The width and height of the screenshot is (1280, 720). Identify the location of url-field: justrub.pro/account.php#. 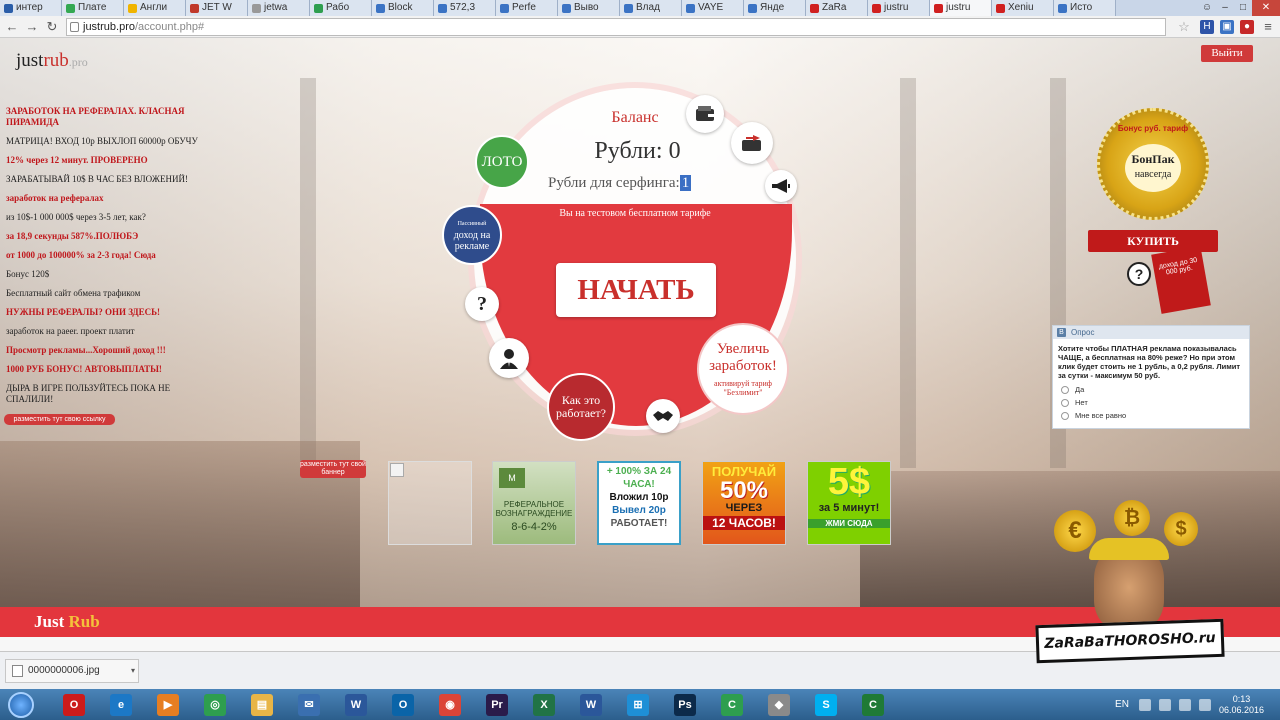
(616, 27).